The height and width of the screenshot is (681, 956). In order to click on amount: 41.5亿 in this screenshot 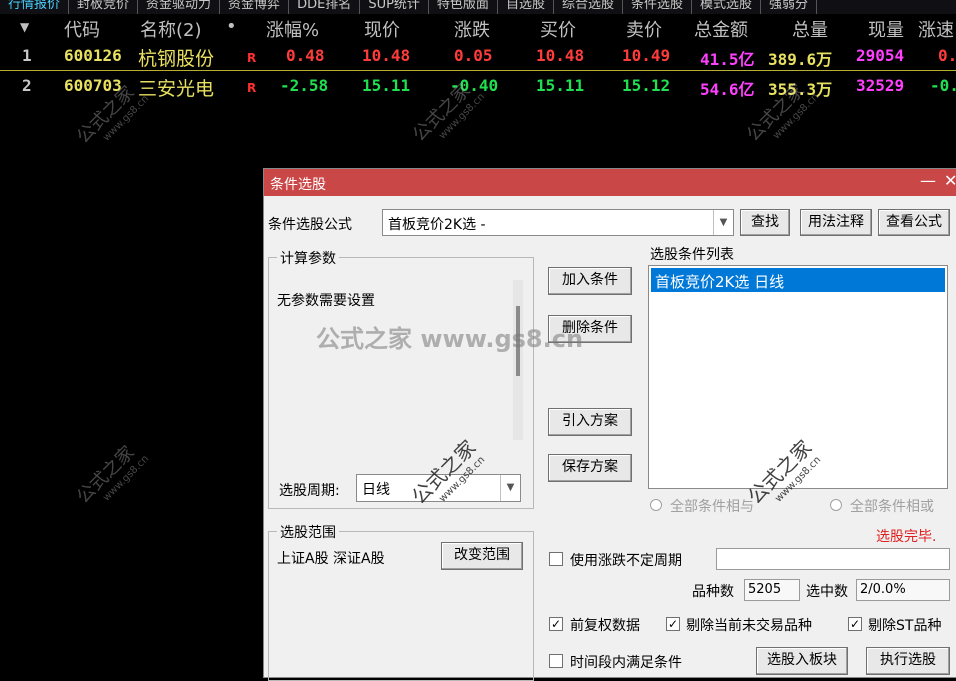, I will do `click(727, 59)`.